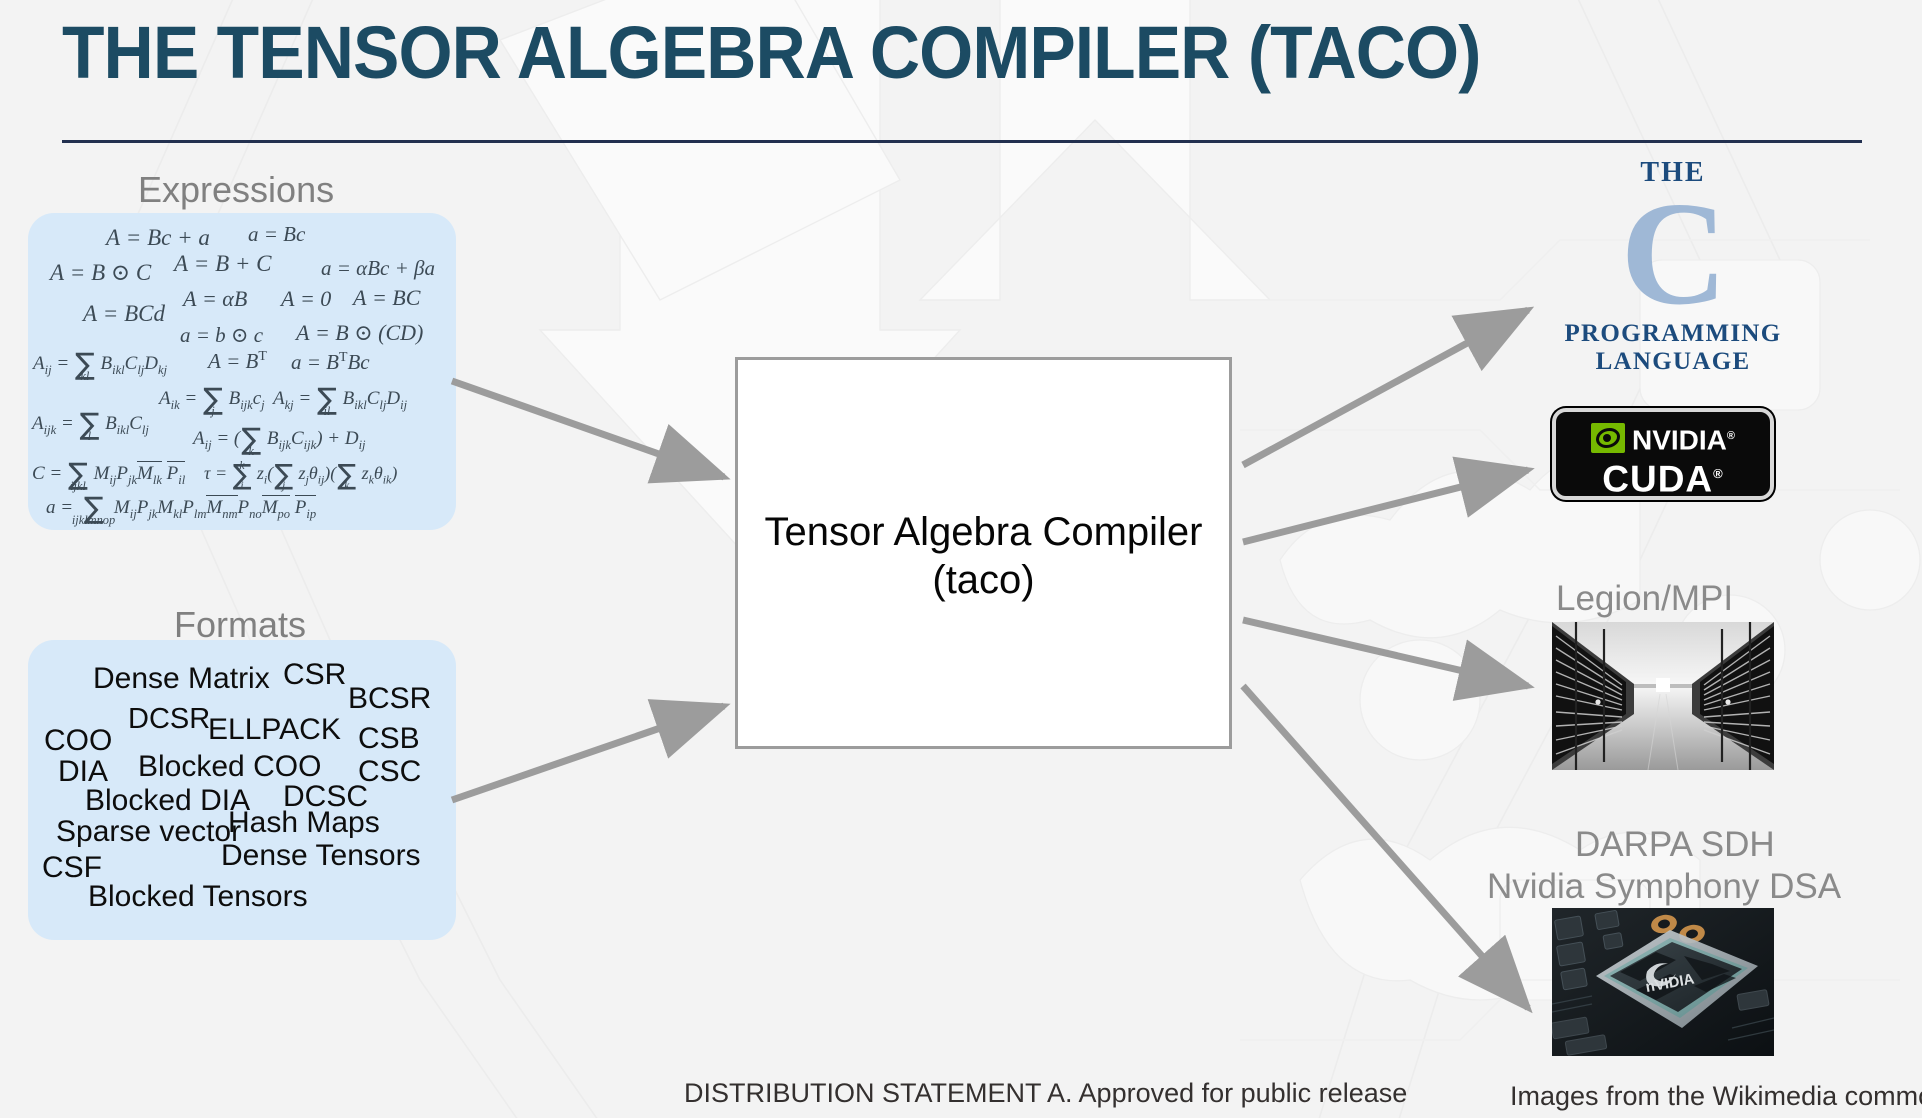 This screenshot has height=1118, width=1922. What do you see at coordinates (222, 335) in the screenshot?
I see `expression-item: a = b ⊙ c` at bounding box center [222, 335].